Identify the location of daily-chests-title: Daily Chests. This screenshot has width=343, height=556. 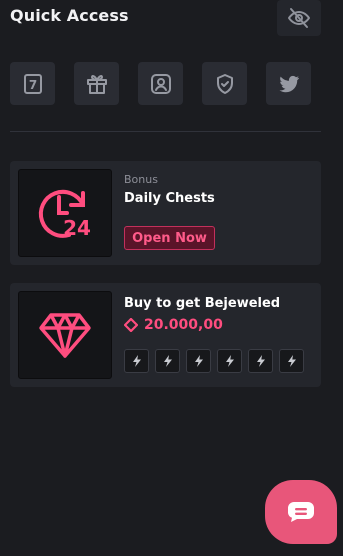
(169, 198).